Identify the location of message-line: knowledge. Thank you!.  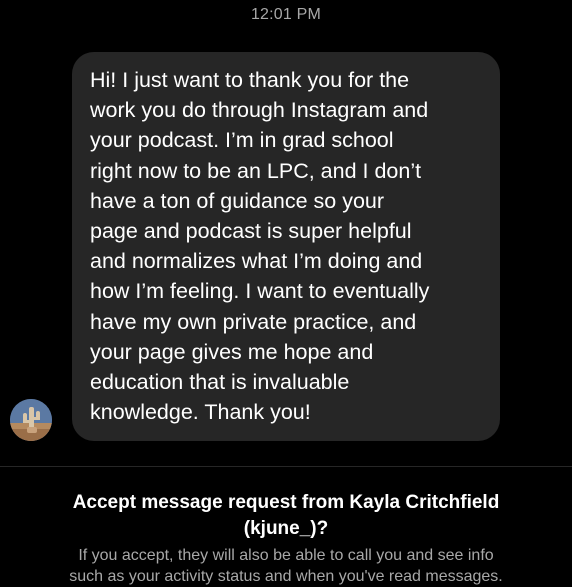
(200, 412).